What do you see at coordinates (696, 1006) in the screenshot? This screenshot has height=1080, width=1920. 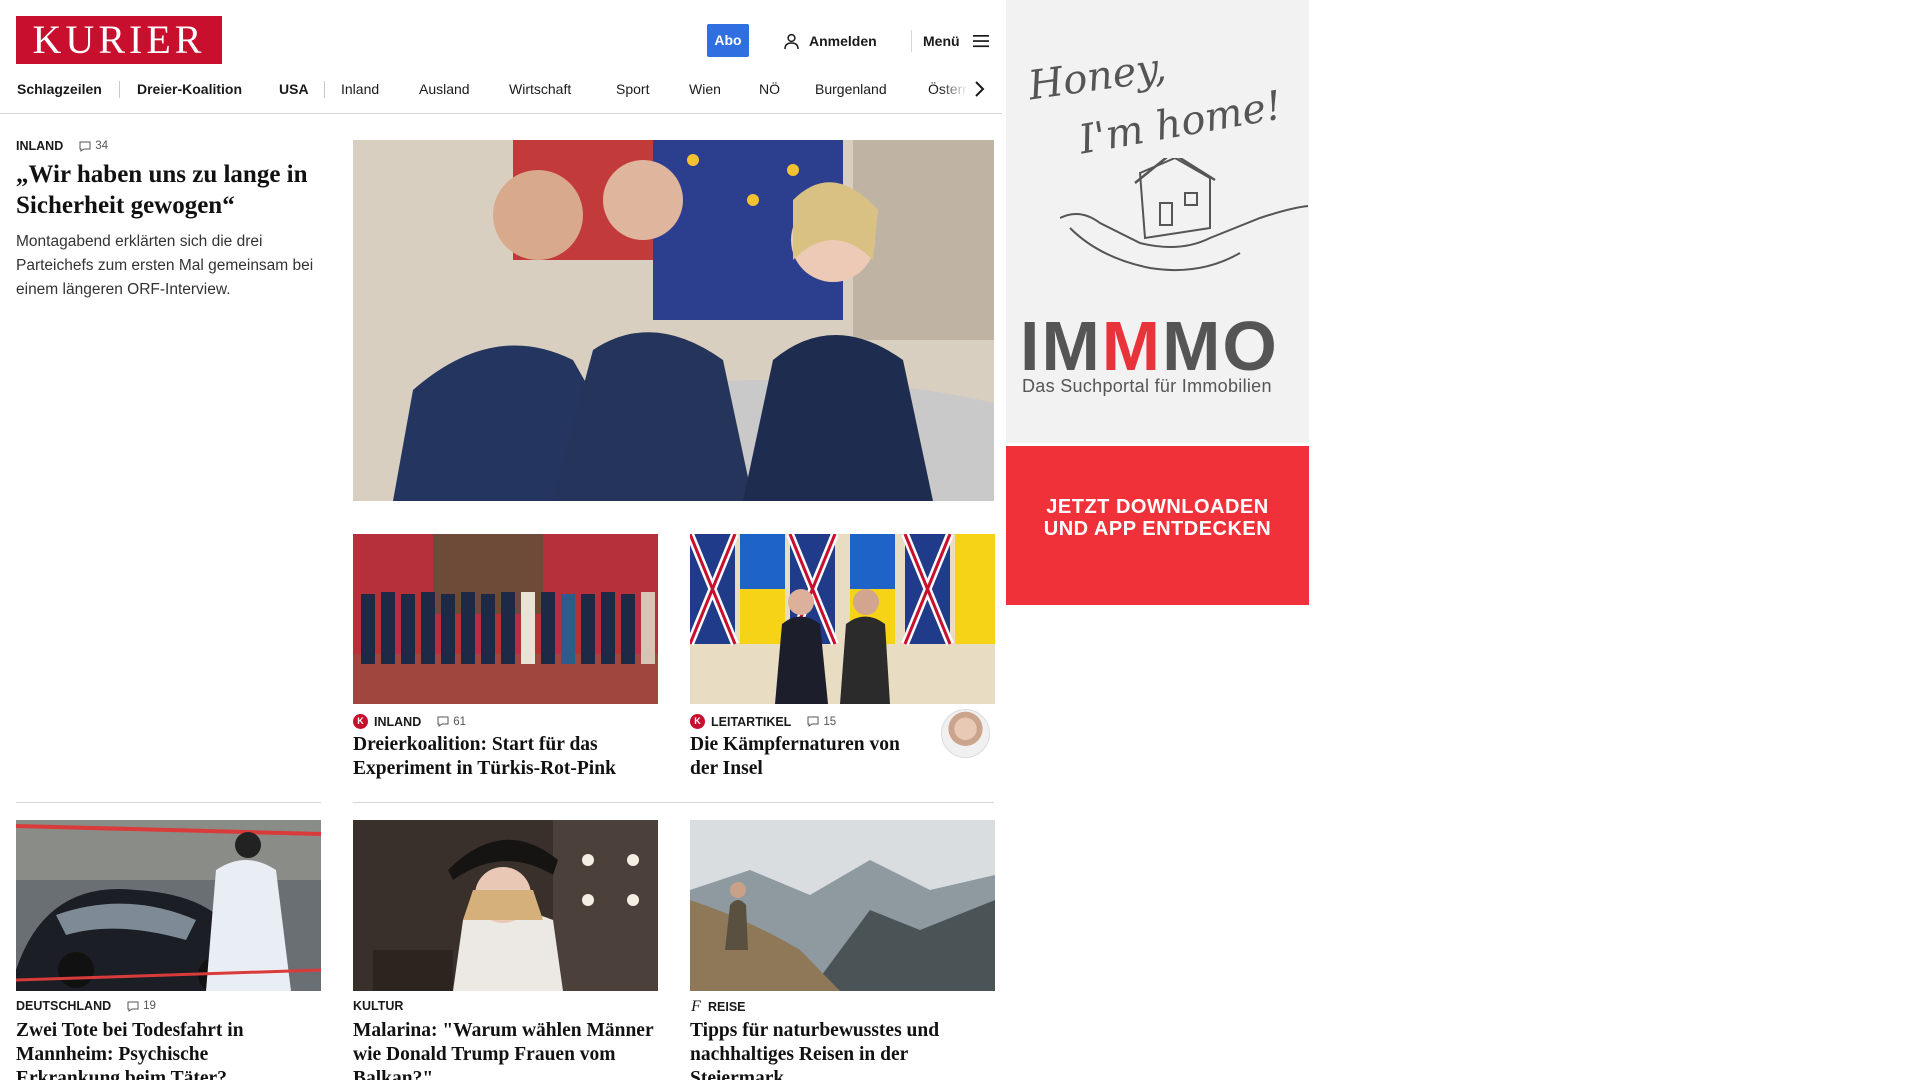 I see `reise-f-icon: f` at bounding box center [696, 1006].